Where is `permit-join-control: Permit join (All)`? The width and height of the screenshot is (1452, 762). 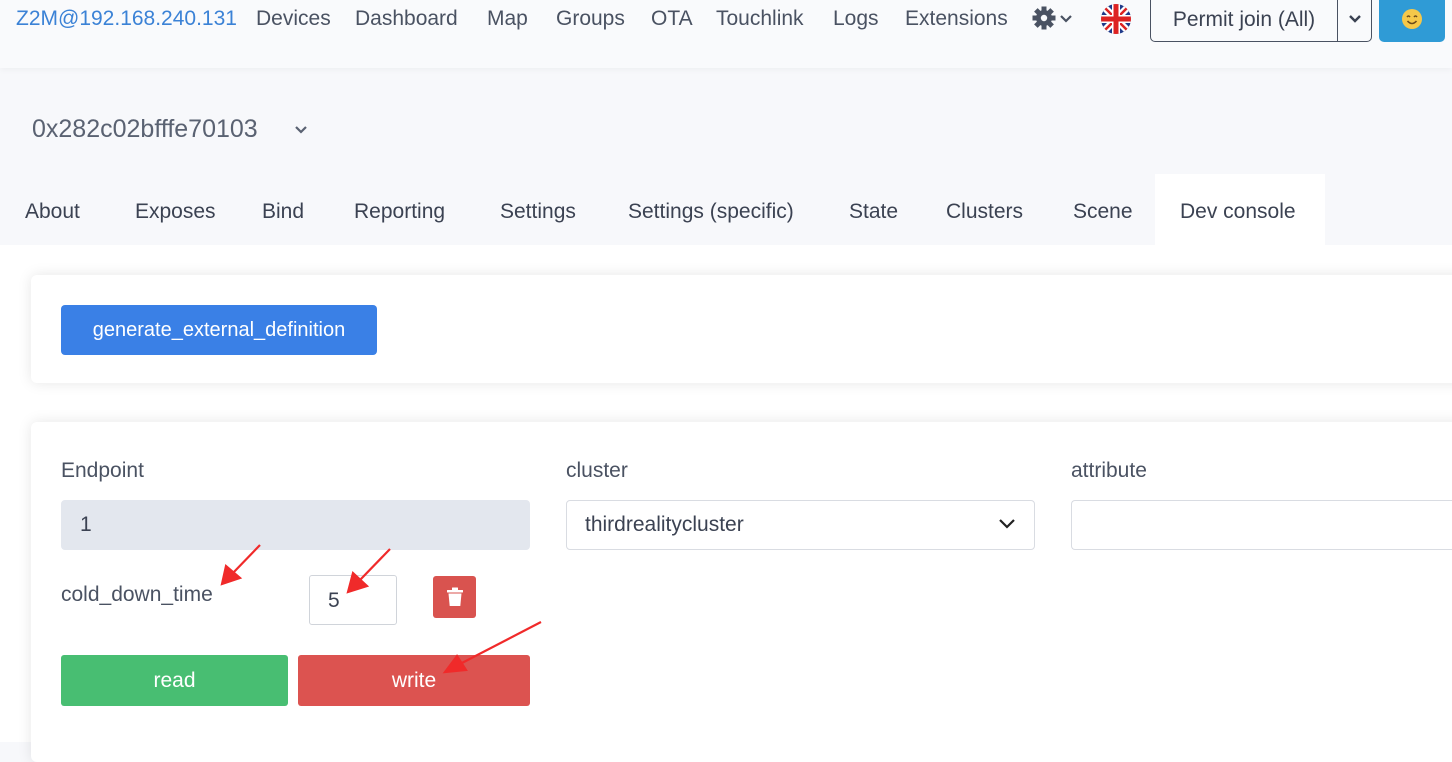
permit-join-control: Permit join (All) is located at coordinates (1261, 21).